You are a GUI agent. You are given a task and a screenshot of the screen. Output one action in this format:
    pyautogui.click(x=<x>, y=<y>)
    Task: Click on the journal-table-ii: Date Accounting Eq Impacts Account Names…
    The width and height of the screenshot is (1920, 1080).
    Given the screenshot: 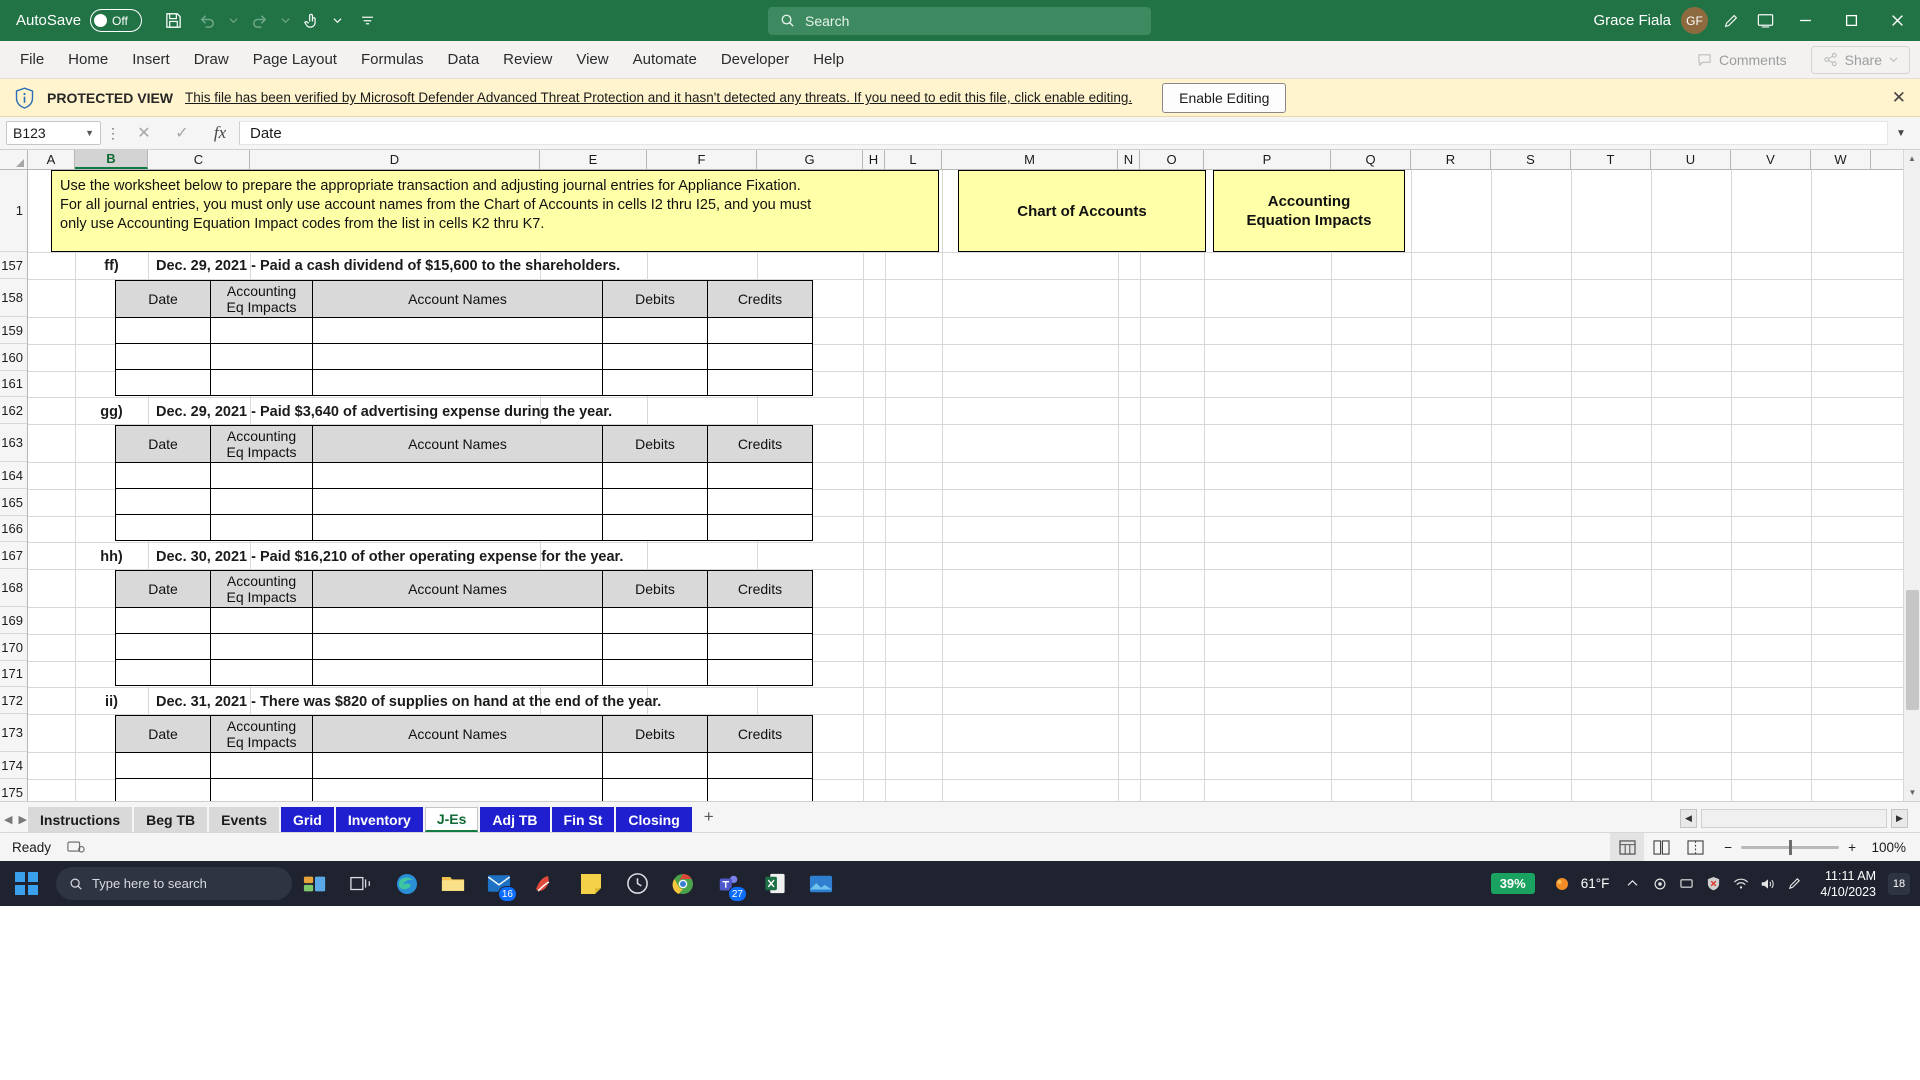 What is the action you would take?
    pyautogui.click(x=464, y=758)
    